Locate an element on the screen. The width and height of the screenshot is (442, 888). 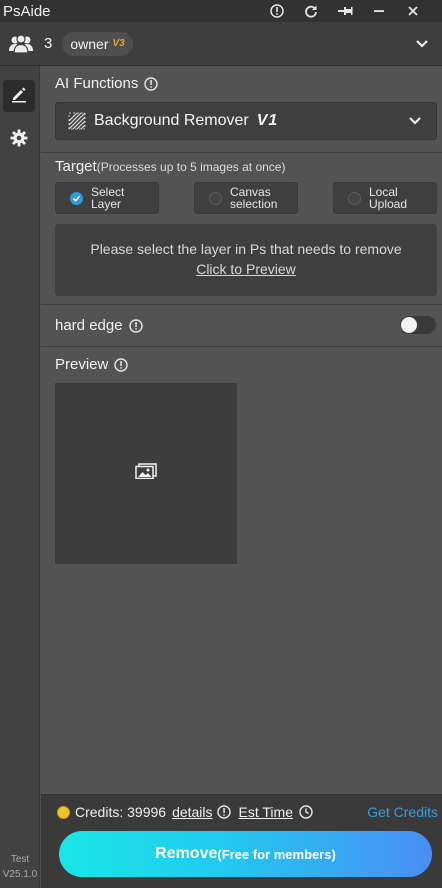
minimize-icon is located at coordinates (379, 11).